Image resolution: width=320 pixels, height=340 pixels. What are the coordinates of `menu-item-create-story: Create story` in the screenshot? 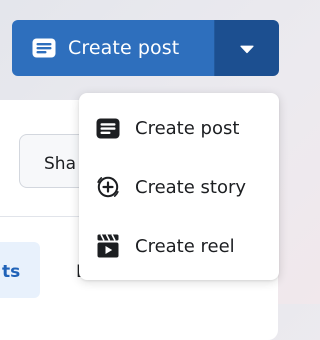 It's located at (179, 187).